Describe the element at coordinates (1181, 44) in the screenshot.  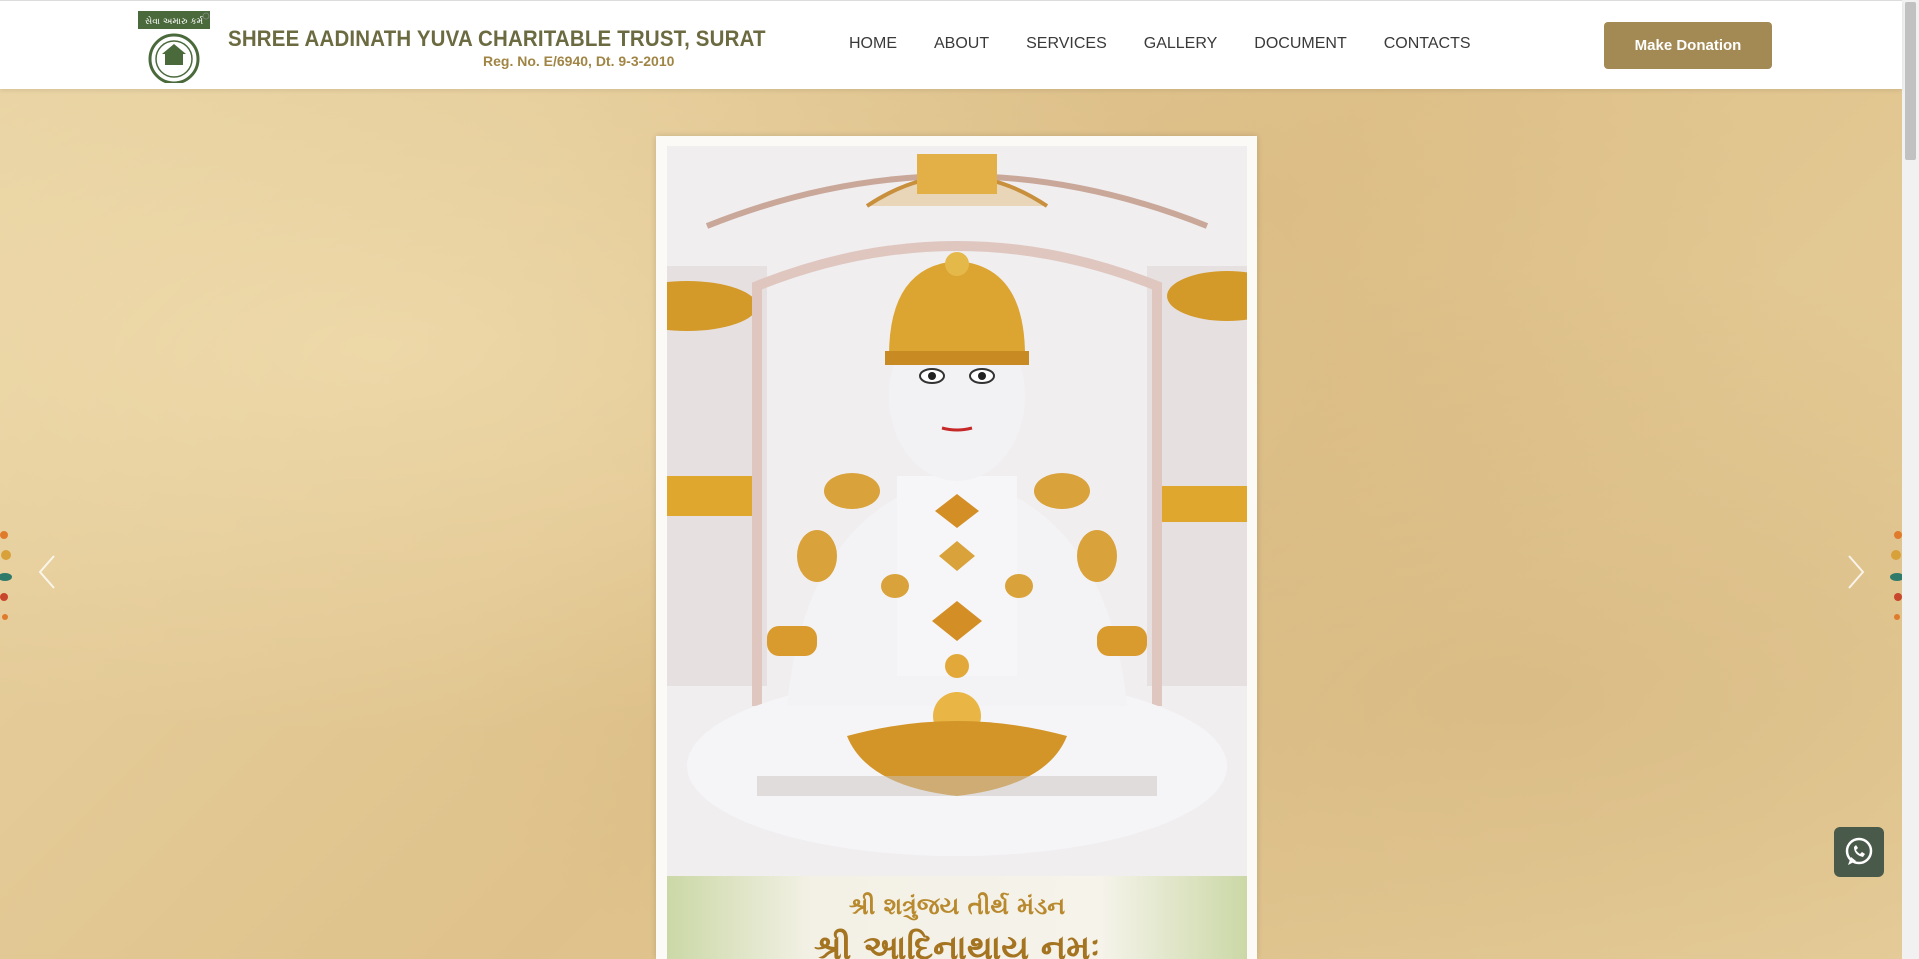
I see `nav-gallery: GALLERY` at that location.